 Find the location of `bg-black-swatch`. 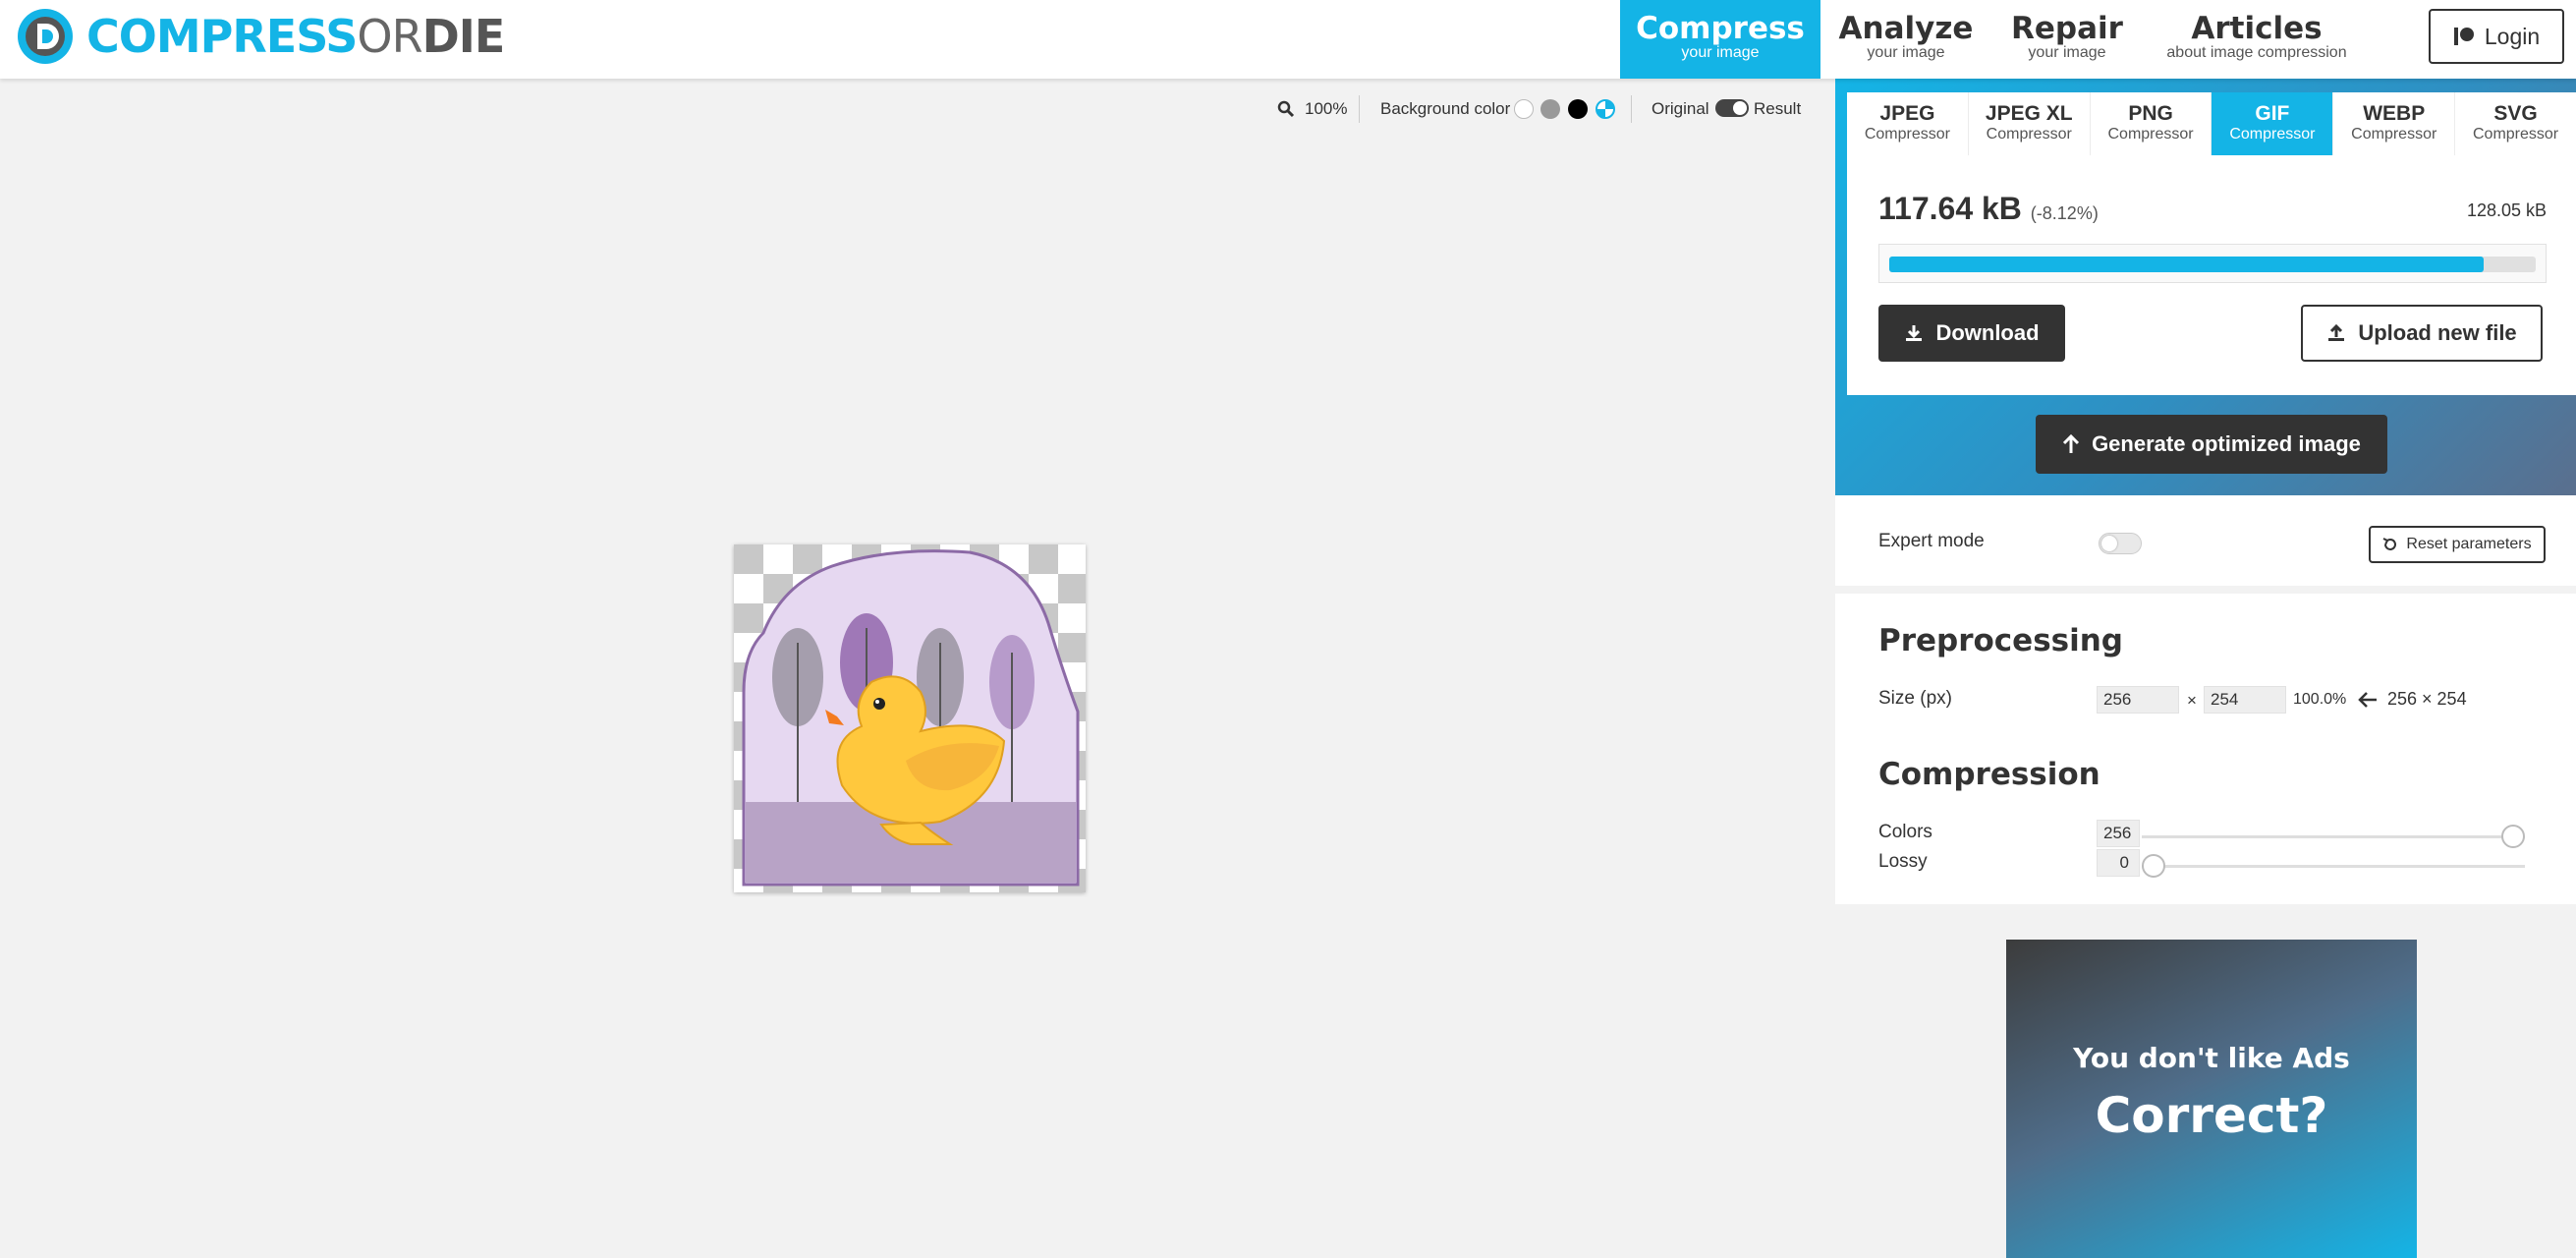

bg-black-swatch is located at coordinates (1578, 109).